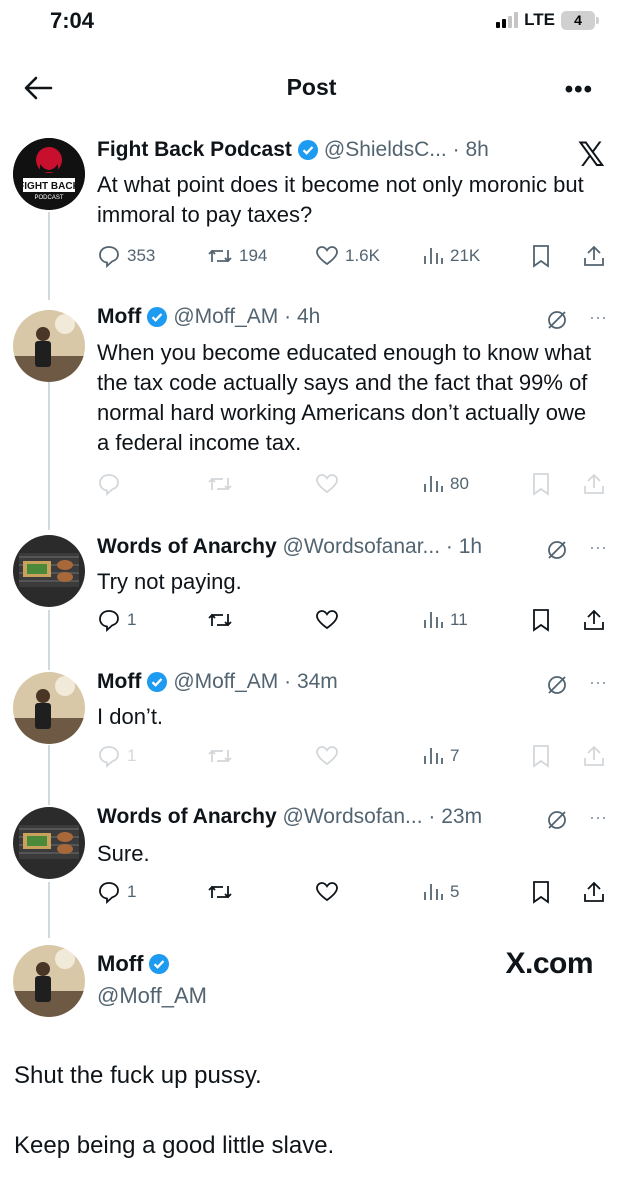 The height and width of the screenshot is (1199, 623). Describe the element at coordinates (317, 682) in the screenshot. I see `tweet-time: 34m` at that location.